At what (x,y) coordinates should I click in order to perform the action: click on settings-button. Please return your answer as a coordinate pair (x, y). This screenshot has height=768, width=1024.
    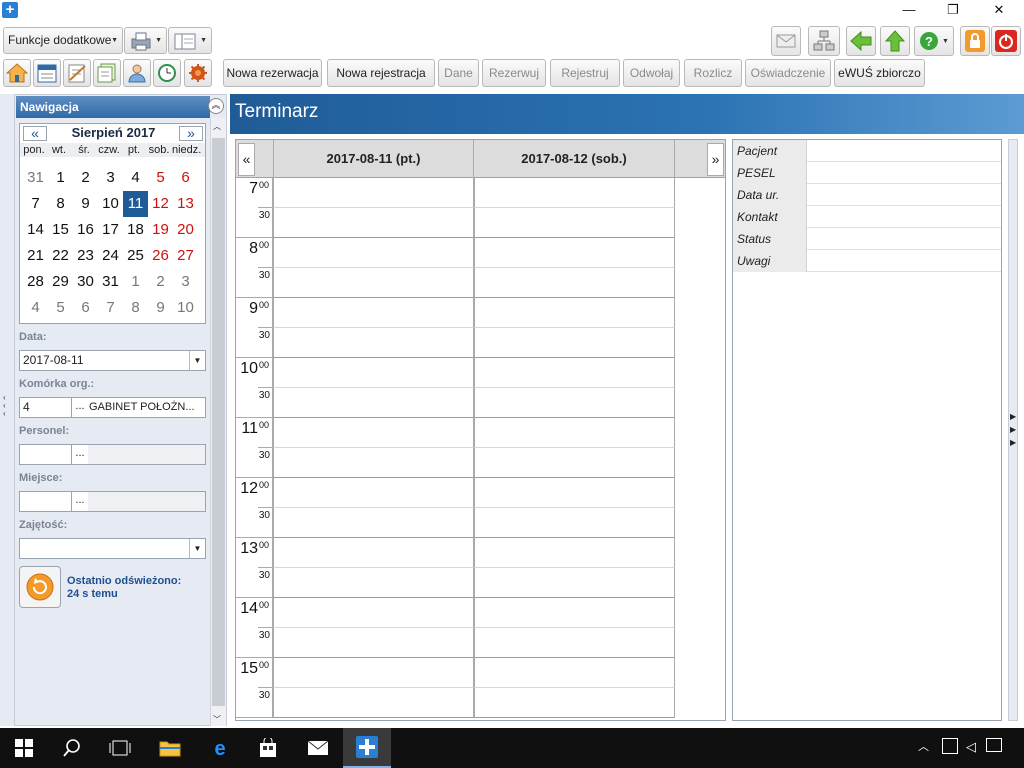
    Looking at the image, I should click on (198, 73).